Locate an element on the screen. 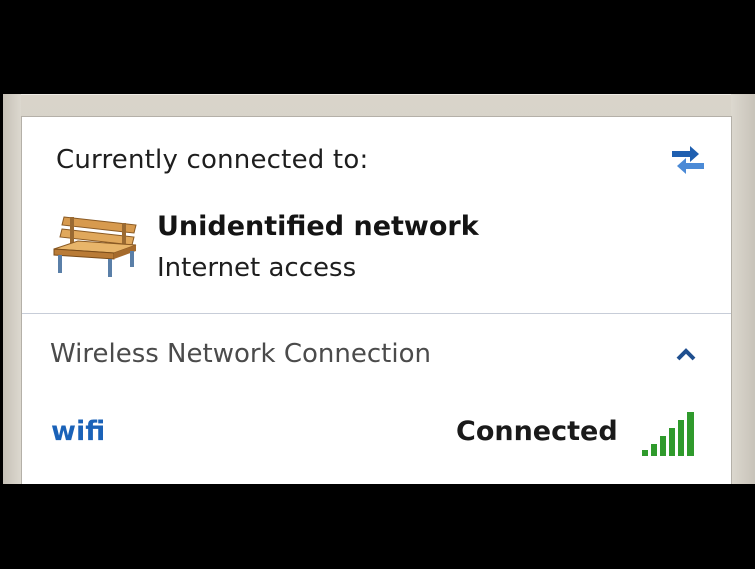 Image resolution: width=755 pixels, height=569 pixels. network-access-status: Internet access is located at coordinates (257, 268).